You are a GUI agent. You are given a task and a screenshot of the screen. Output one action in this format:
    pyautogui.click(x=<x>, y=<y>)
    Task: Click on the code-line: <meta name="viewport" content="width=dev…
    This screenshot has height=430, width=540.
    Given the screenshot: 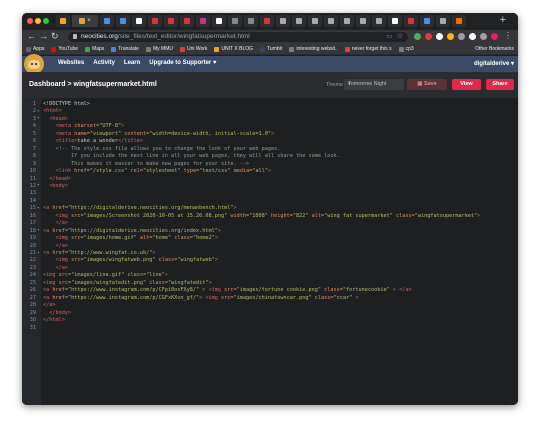 What is the action you would take?
    pyautogui.click(x=159, y=134)
    